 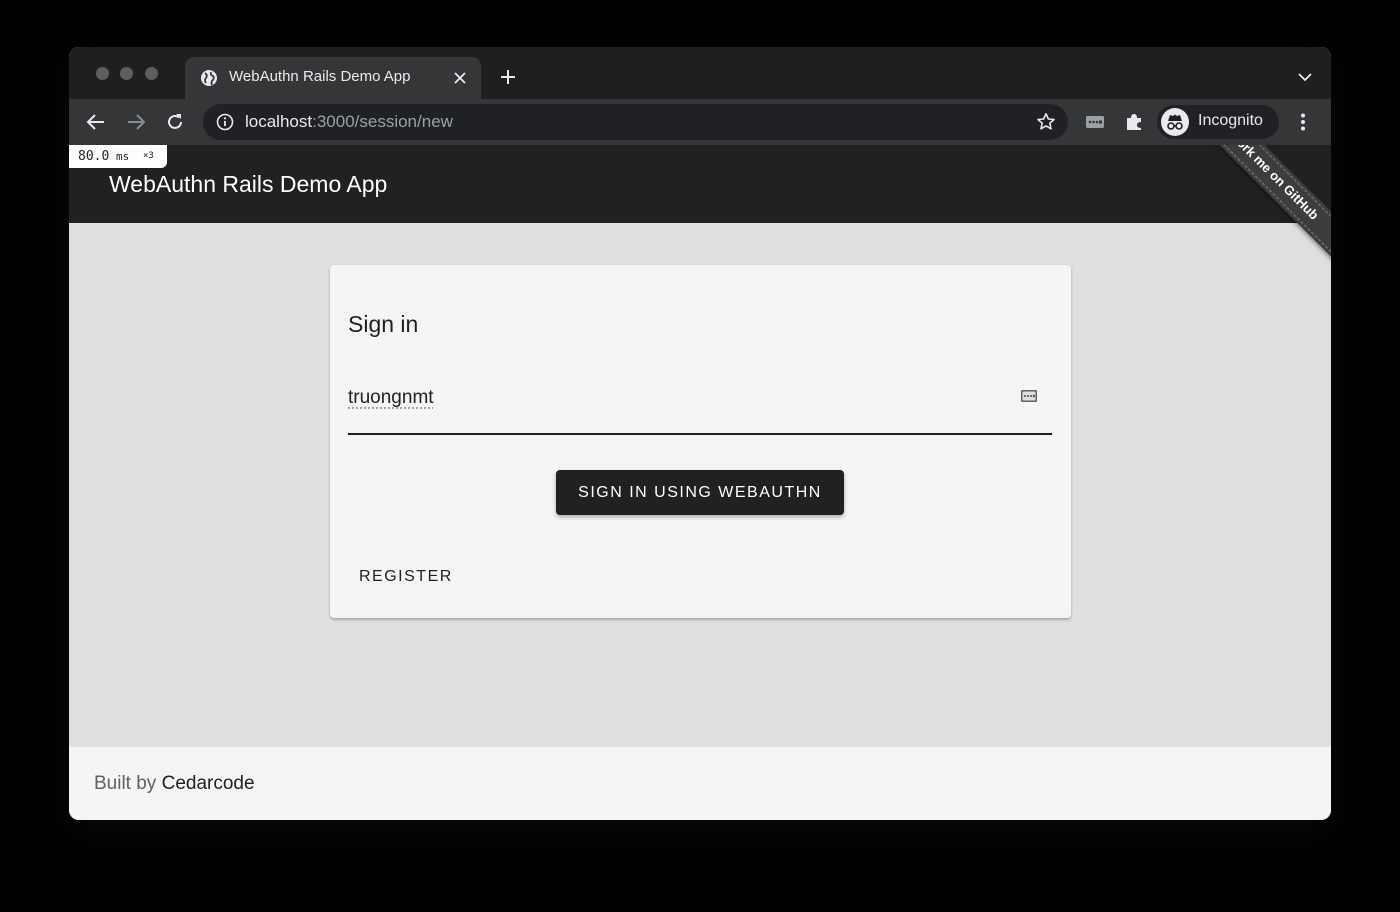 I want to click on arrow-right-icon, so click(x=137, y=122).